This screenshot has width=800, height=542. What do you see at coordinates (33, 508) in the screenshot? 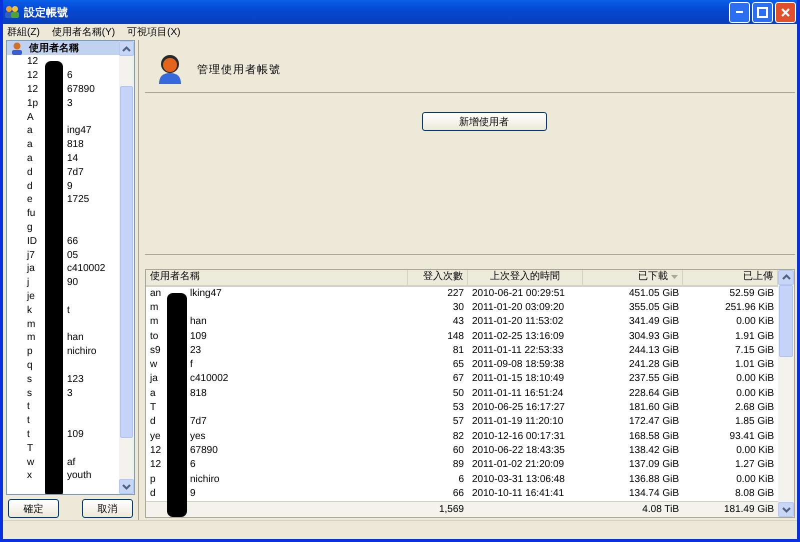
I see `dialog-button: 確定` at bounding box center [33, 508].